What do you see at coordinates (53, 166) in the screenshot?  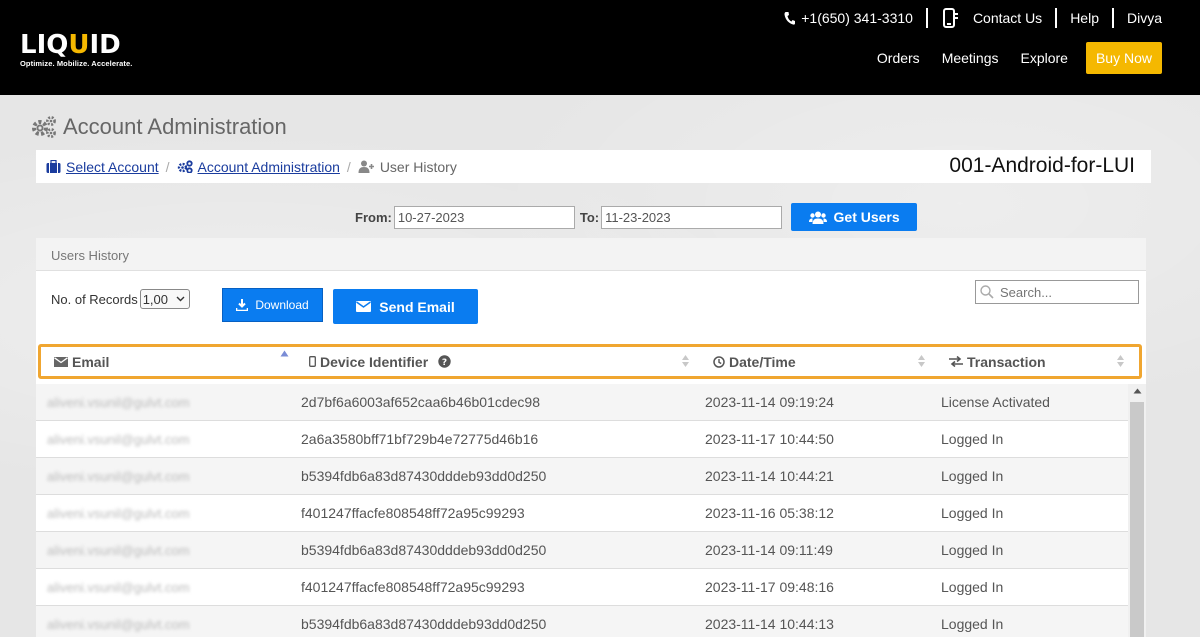 I see `briefcase-icon` at bounding box center [53, 166].